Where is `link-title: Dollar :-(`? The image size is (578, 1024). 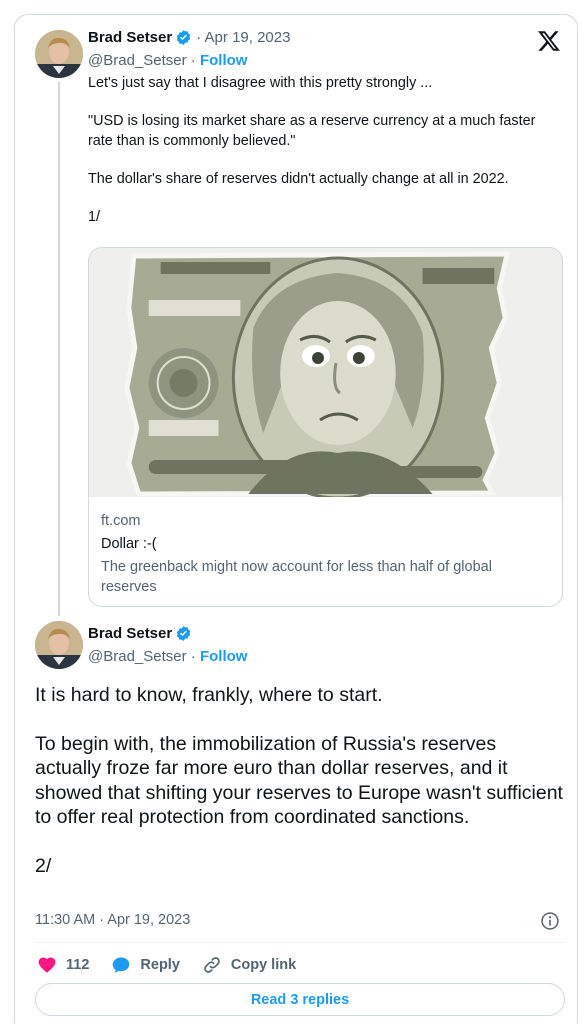 link-title: Dollar :-( is located at coordinates (129, 544).